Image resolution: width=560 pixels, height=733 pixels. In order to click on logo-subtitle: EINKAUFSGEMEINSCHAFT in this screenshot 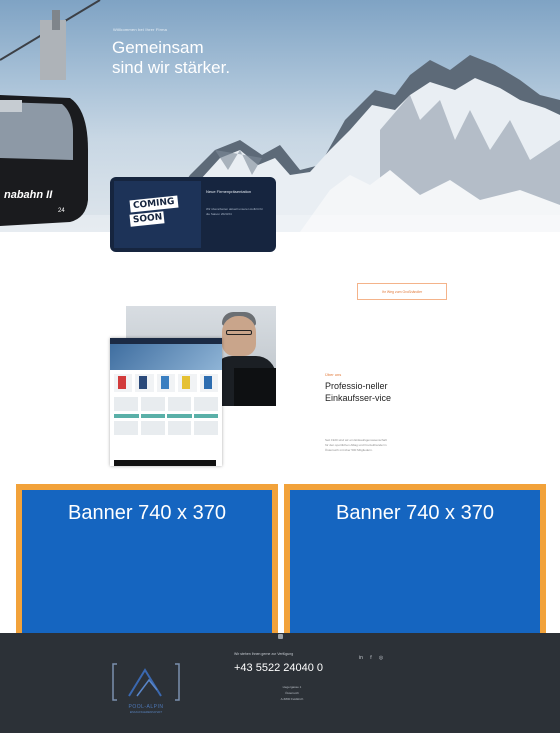, I will do `click(146, 712)`.